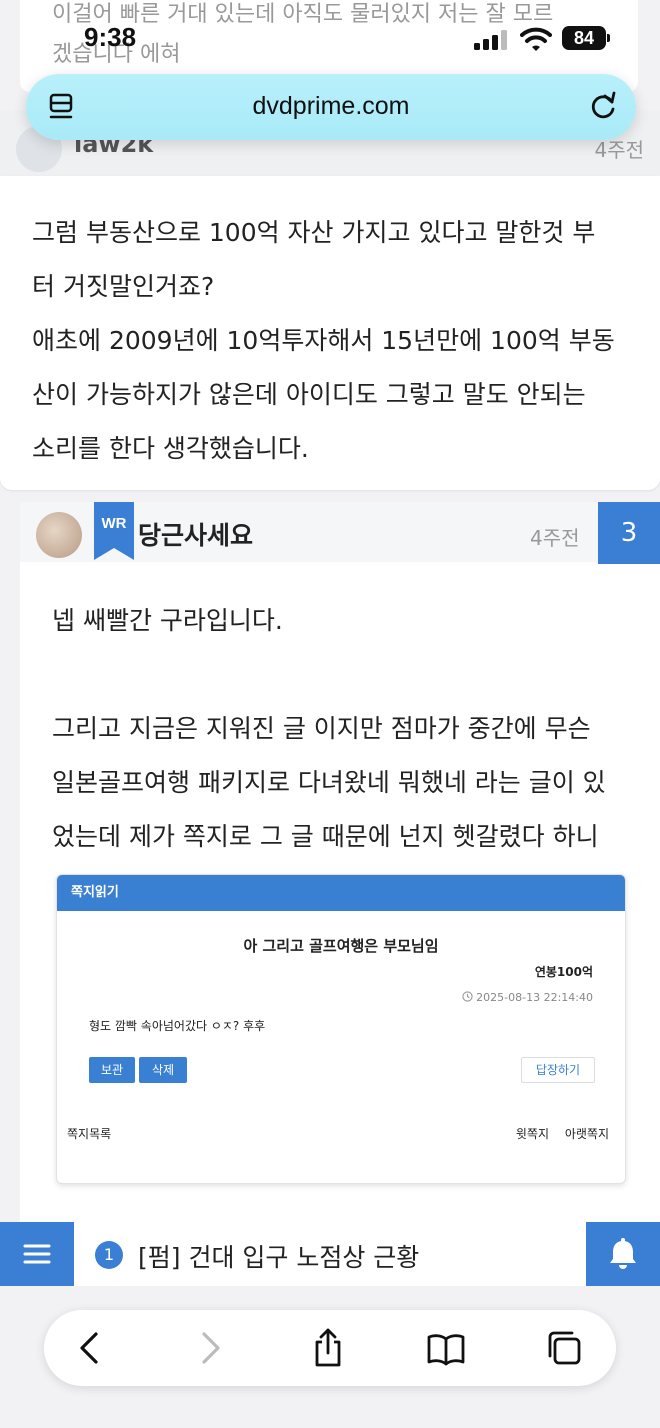 Image resolution: width=660 pixels, height=1428 pixels. I want to click on notice-count-badge: 1, so click(109, 1255).